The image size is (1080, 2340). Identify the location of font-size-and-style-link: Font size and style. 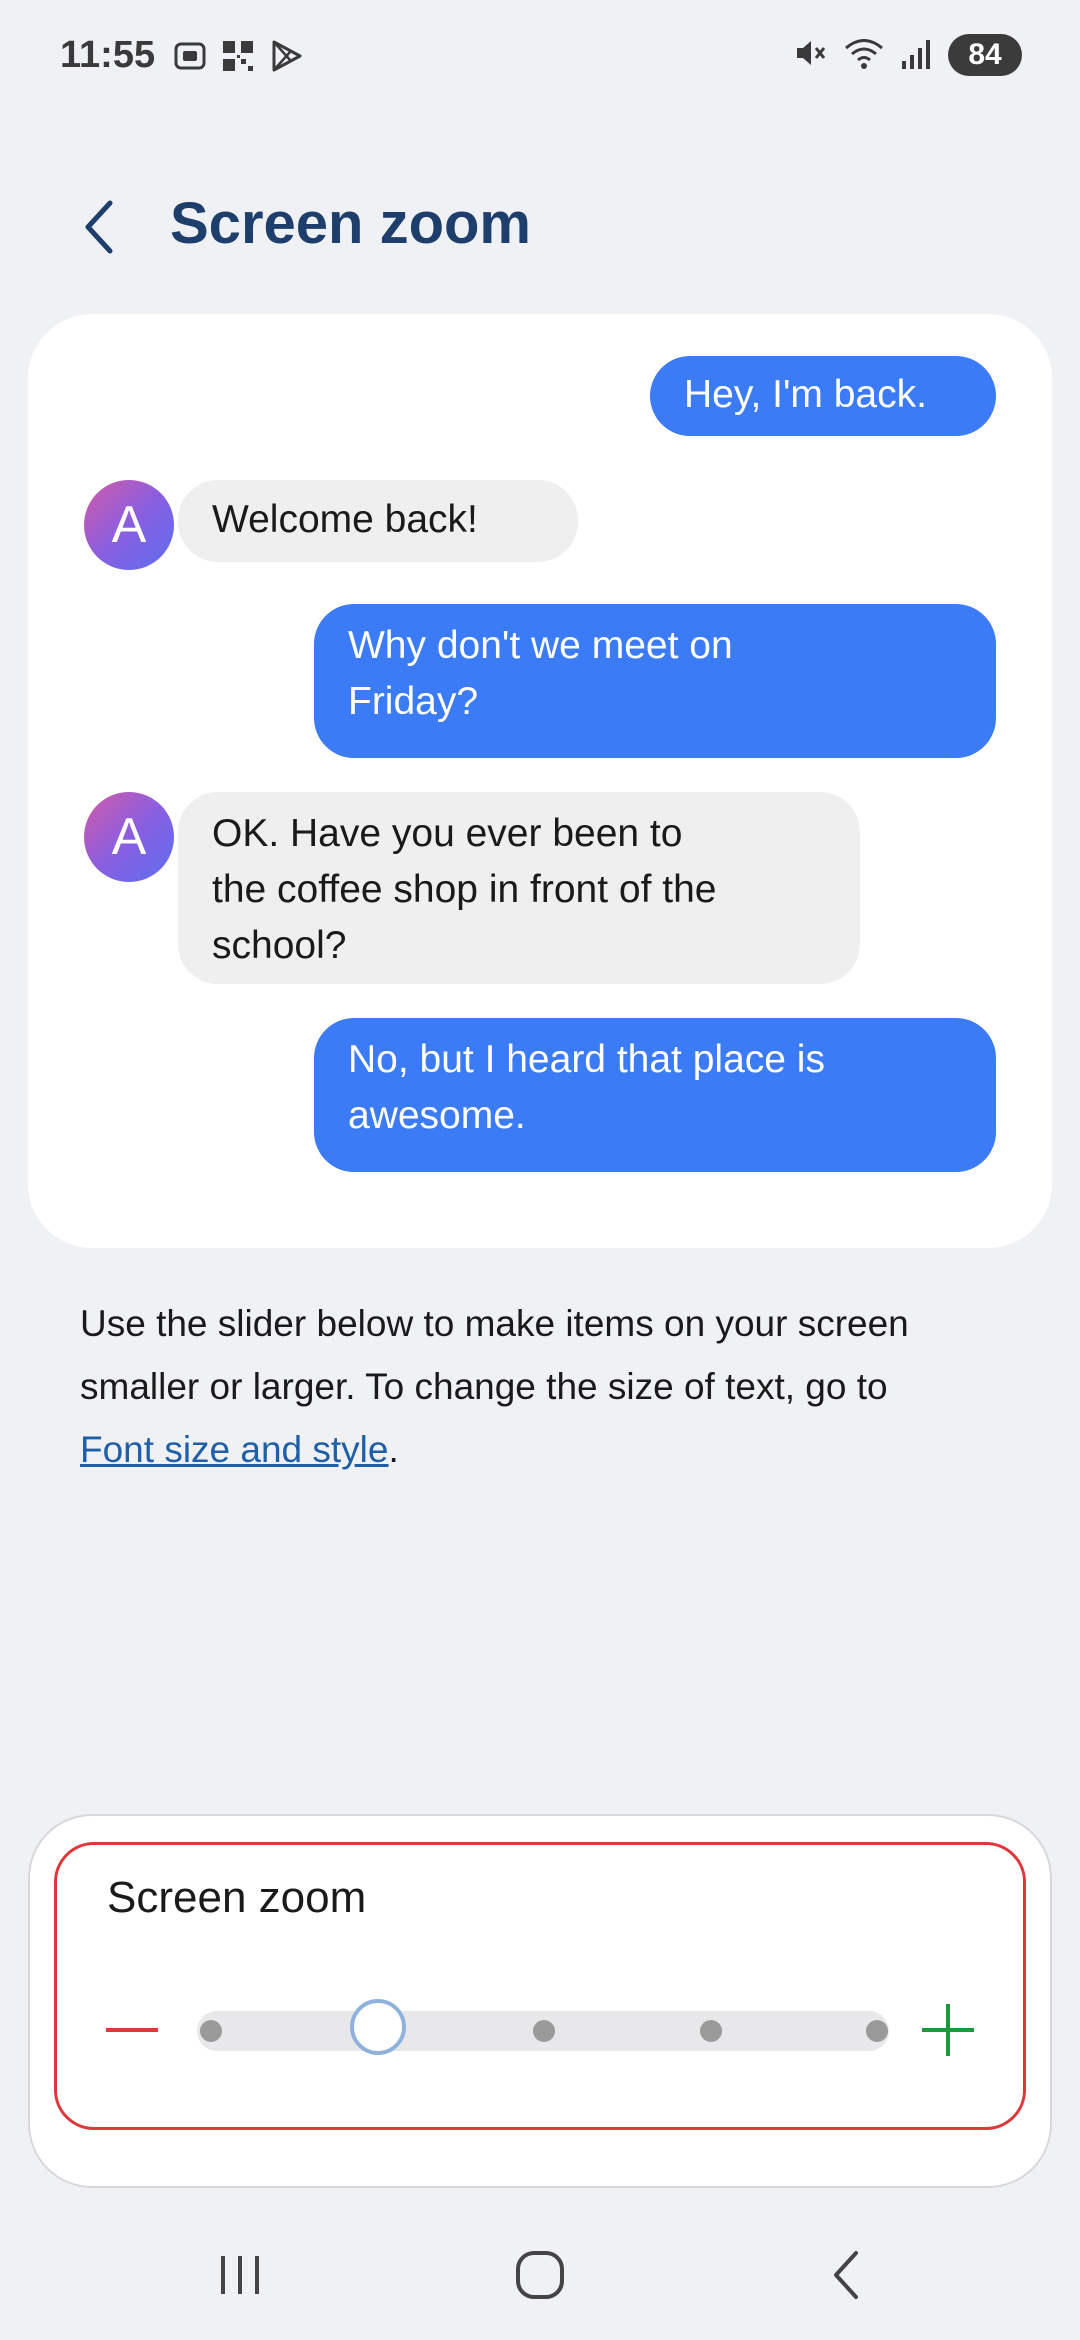
(234, 1449).